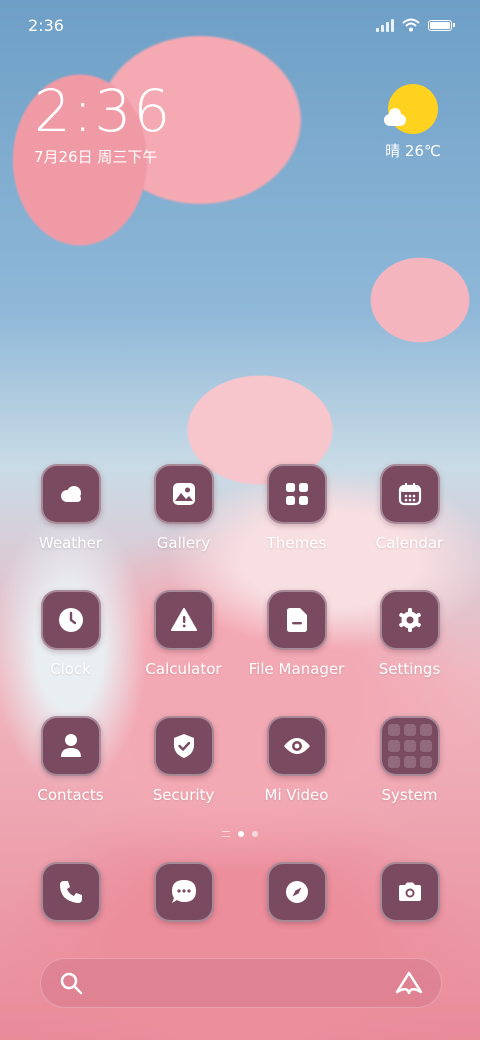 The width and height of the screenshot is (480, 1040). I want to click on eye-icon, so click(296, 746).